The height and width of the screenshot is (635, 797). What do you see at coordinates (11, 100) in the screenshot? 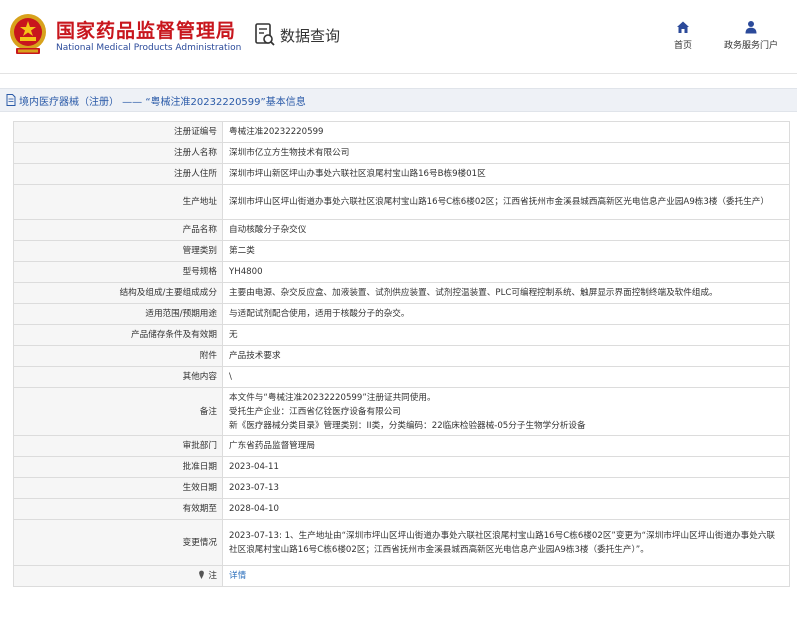
I see `document-icon` at bounding box center [11, 100].